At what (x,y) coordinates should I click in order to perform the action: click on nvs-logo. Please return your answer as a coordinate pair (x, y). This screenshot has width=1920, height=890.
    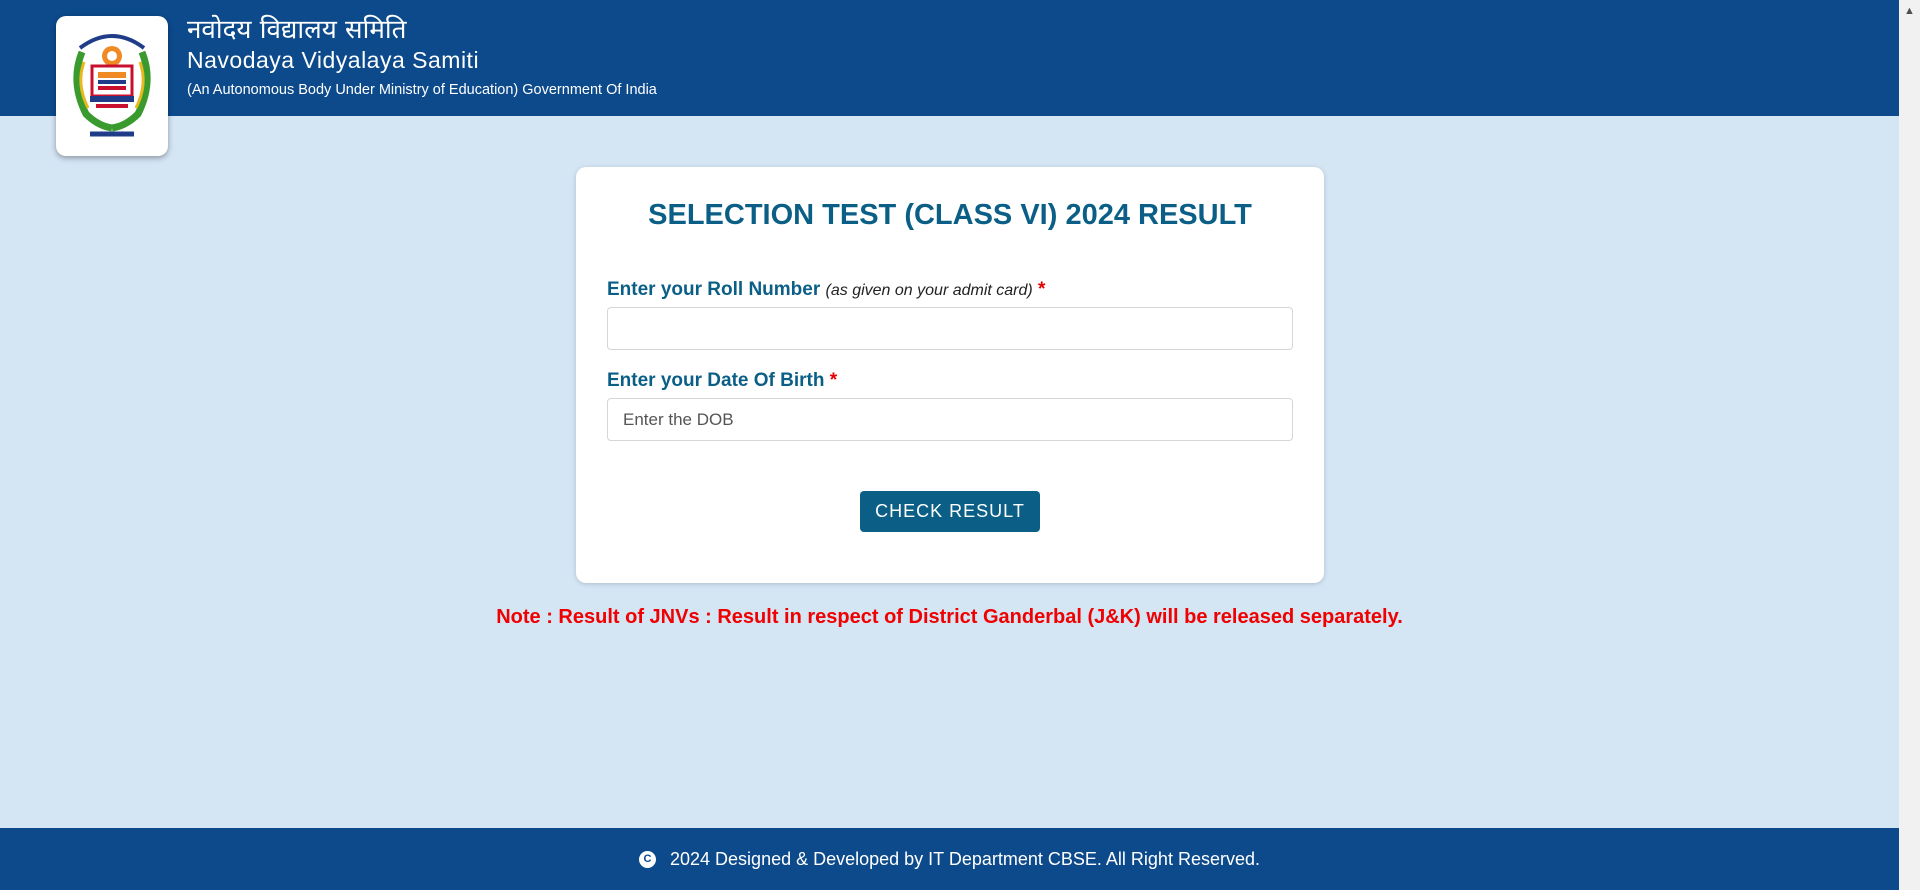
    Looking at the image, I should click on (112, 86).